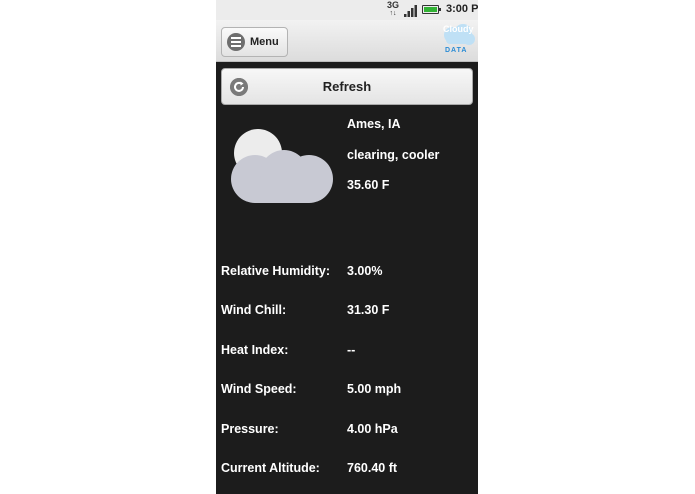 The width and height of the screenshot is (695, 494). Describe the element at coordinates (254, 310) in the screenshot. I see `wind-chill-label: Wind Chill:` at that location.